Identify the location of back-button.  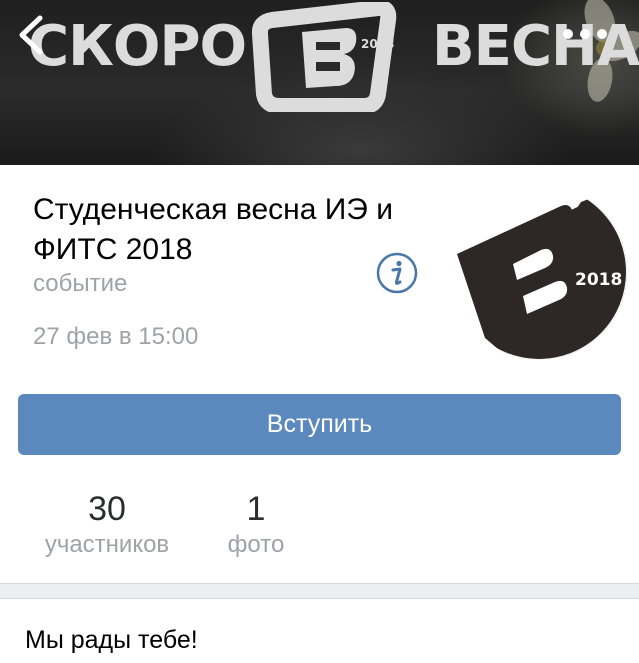
(32, 35).